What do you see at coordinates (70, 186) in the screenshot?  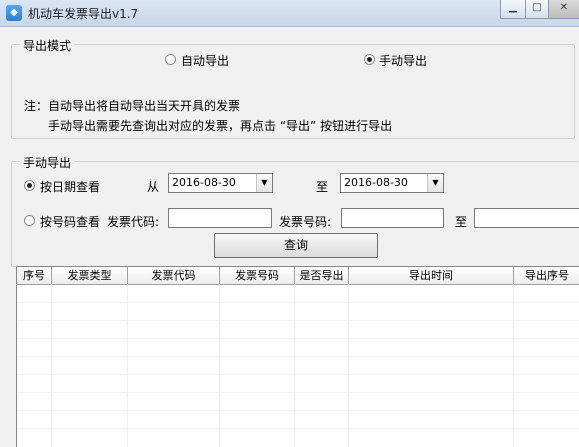 I see `by-date-label: 按日期查看` at bounding box center [70, 186].